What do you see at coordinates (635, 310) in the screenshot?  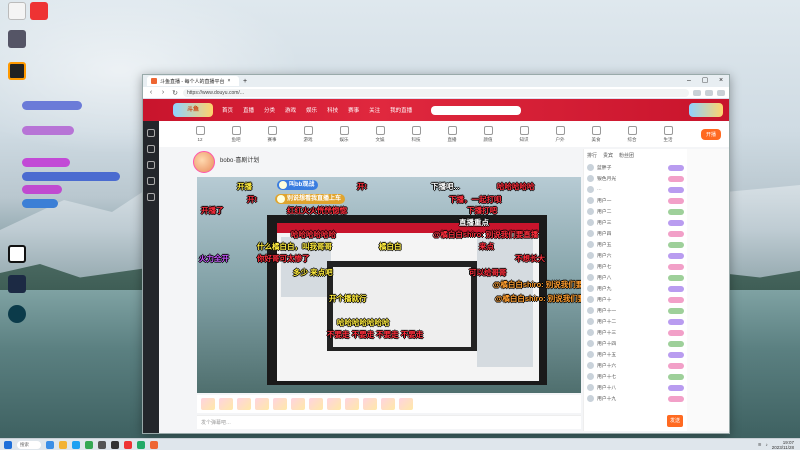 I see `rank-row: 用户十一` at bounding box center [635, 310].